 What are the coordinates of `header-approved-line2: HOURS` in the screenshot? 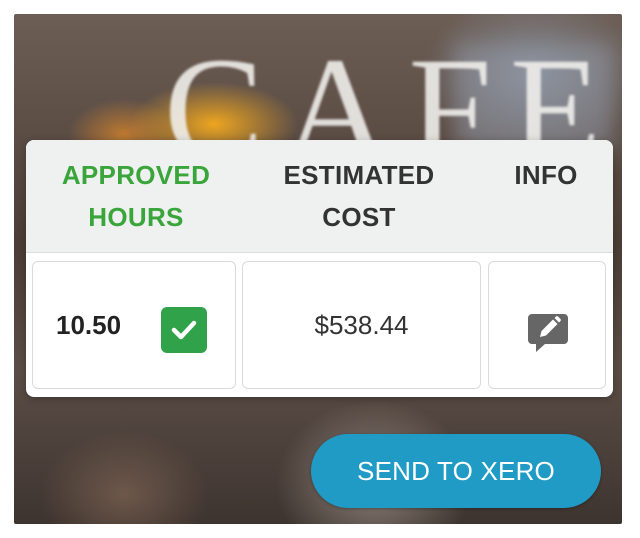 It's located at (136, 217).